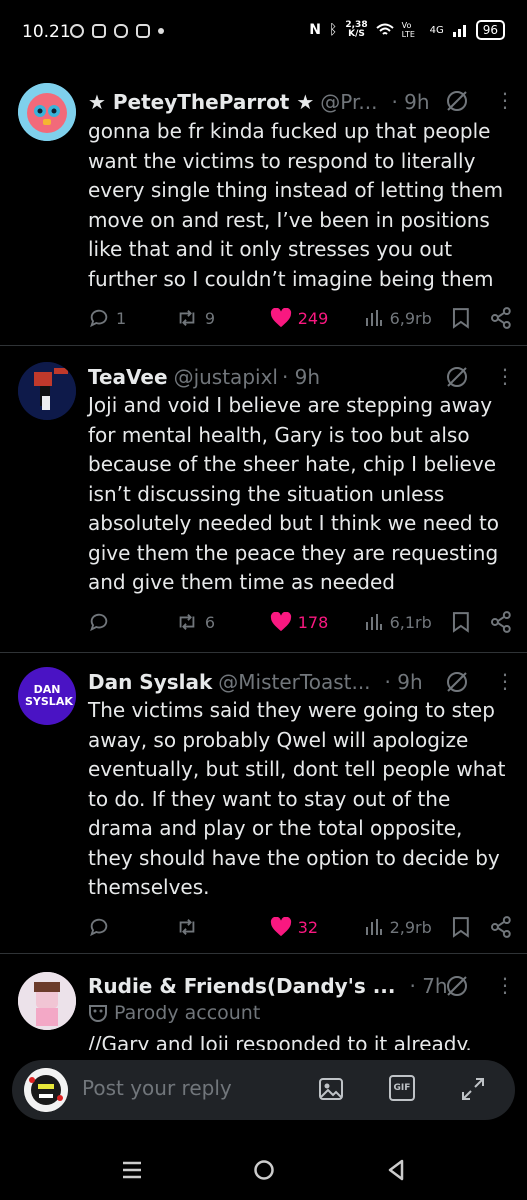 This screenshot has width=527, height=1200. I want to click on retweet-count: 6, so click(210, 622).